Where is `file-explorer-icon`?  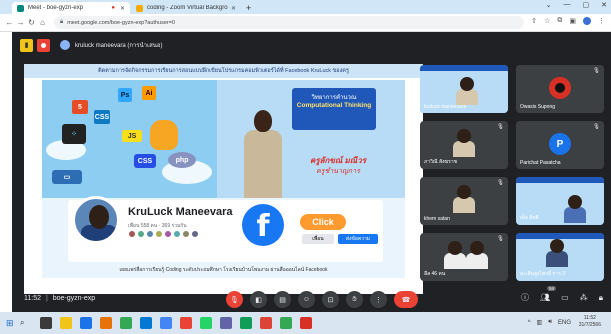
file-explorer-icon is located at coordinates (66, 323).